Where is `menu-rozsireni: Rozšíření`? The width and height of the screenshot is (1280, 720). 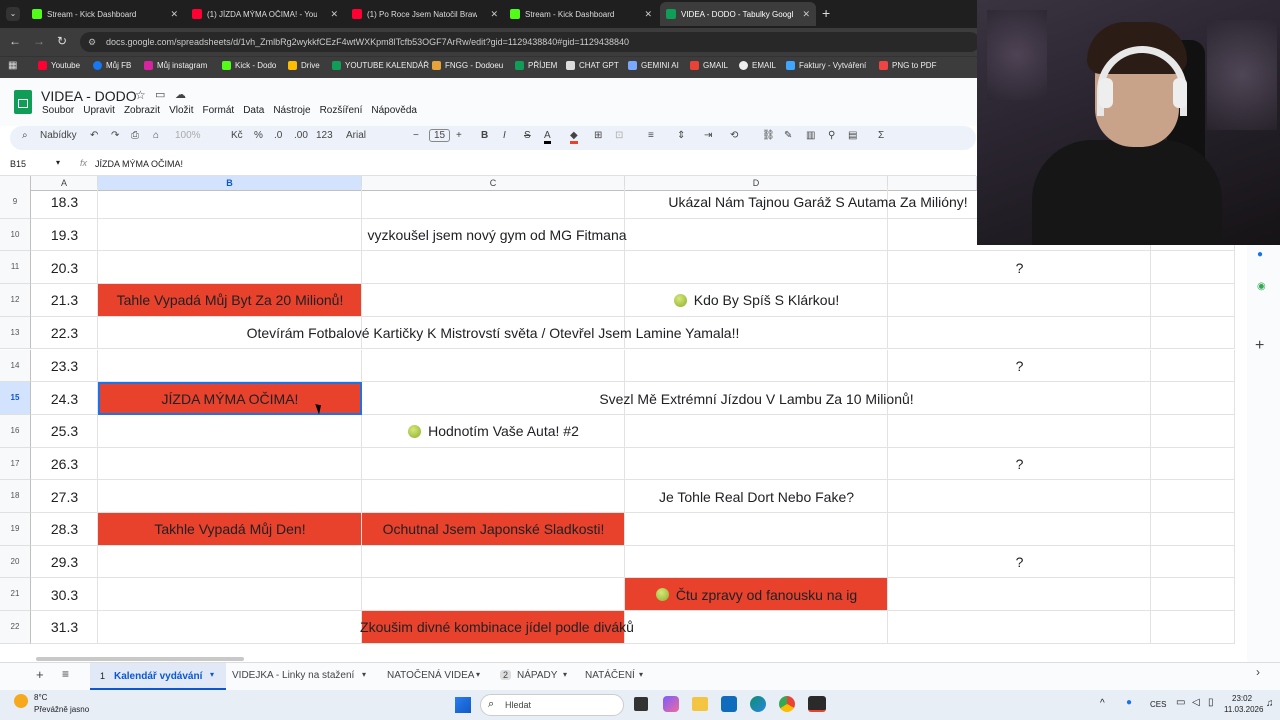
menu-rozsireni: Rozšíření is located at coordinates (341, 110).